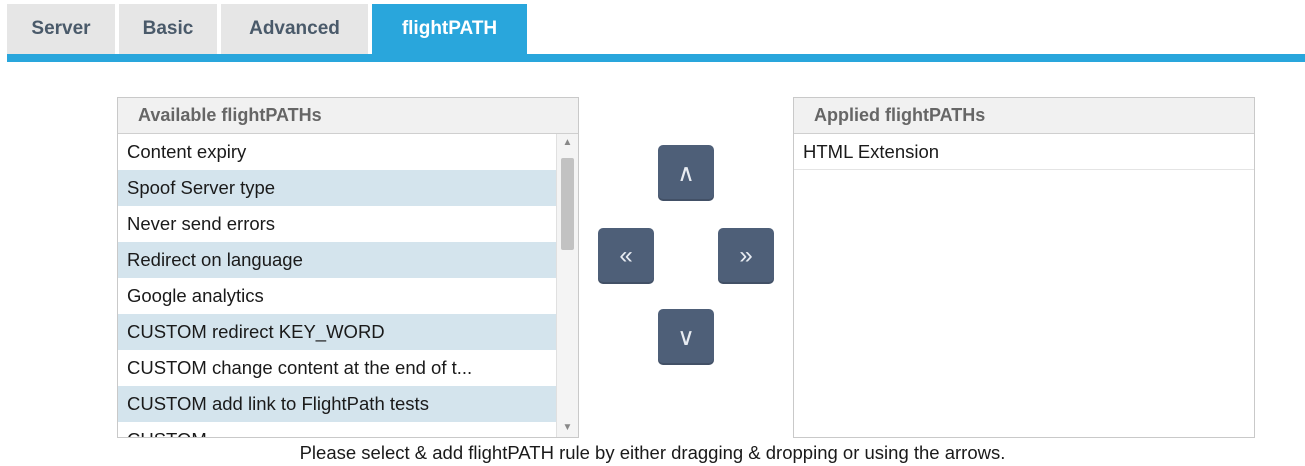 Image resolution: width=1305 pixels, height=466 pixels. What do you see at coordinates (294, 29) in the screenshot?
I see `tab-advanced: Advanced` at bounding box center [294, 29].